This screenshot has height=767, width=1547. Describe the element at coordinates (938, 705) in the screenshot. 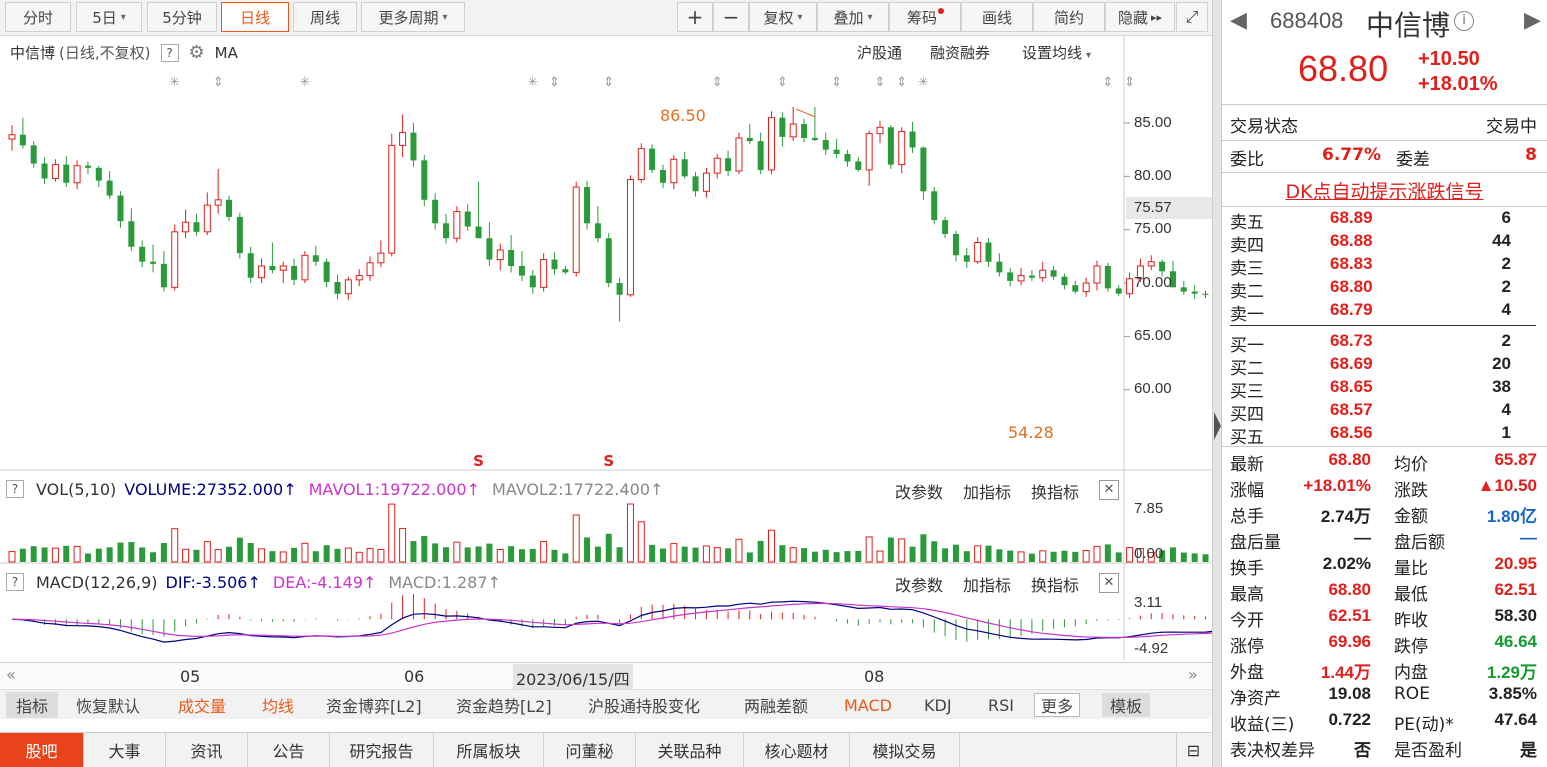

I see `indicator-tab-kdj: KDJ` at that location.